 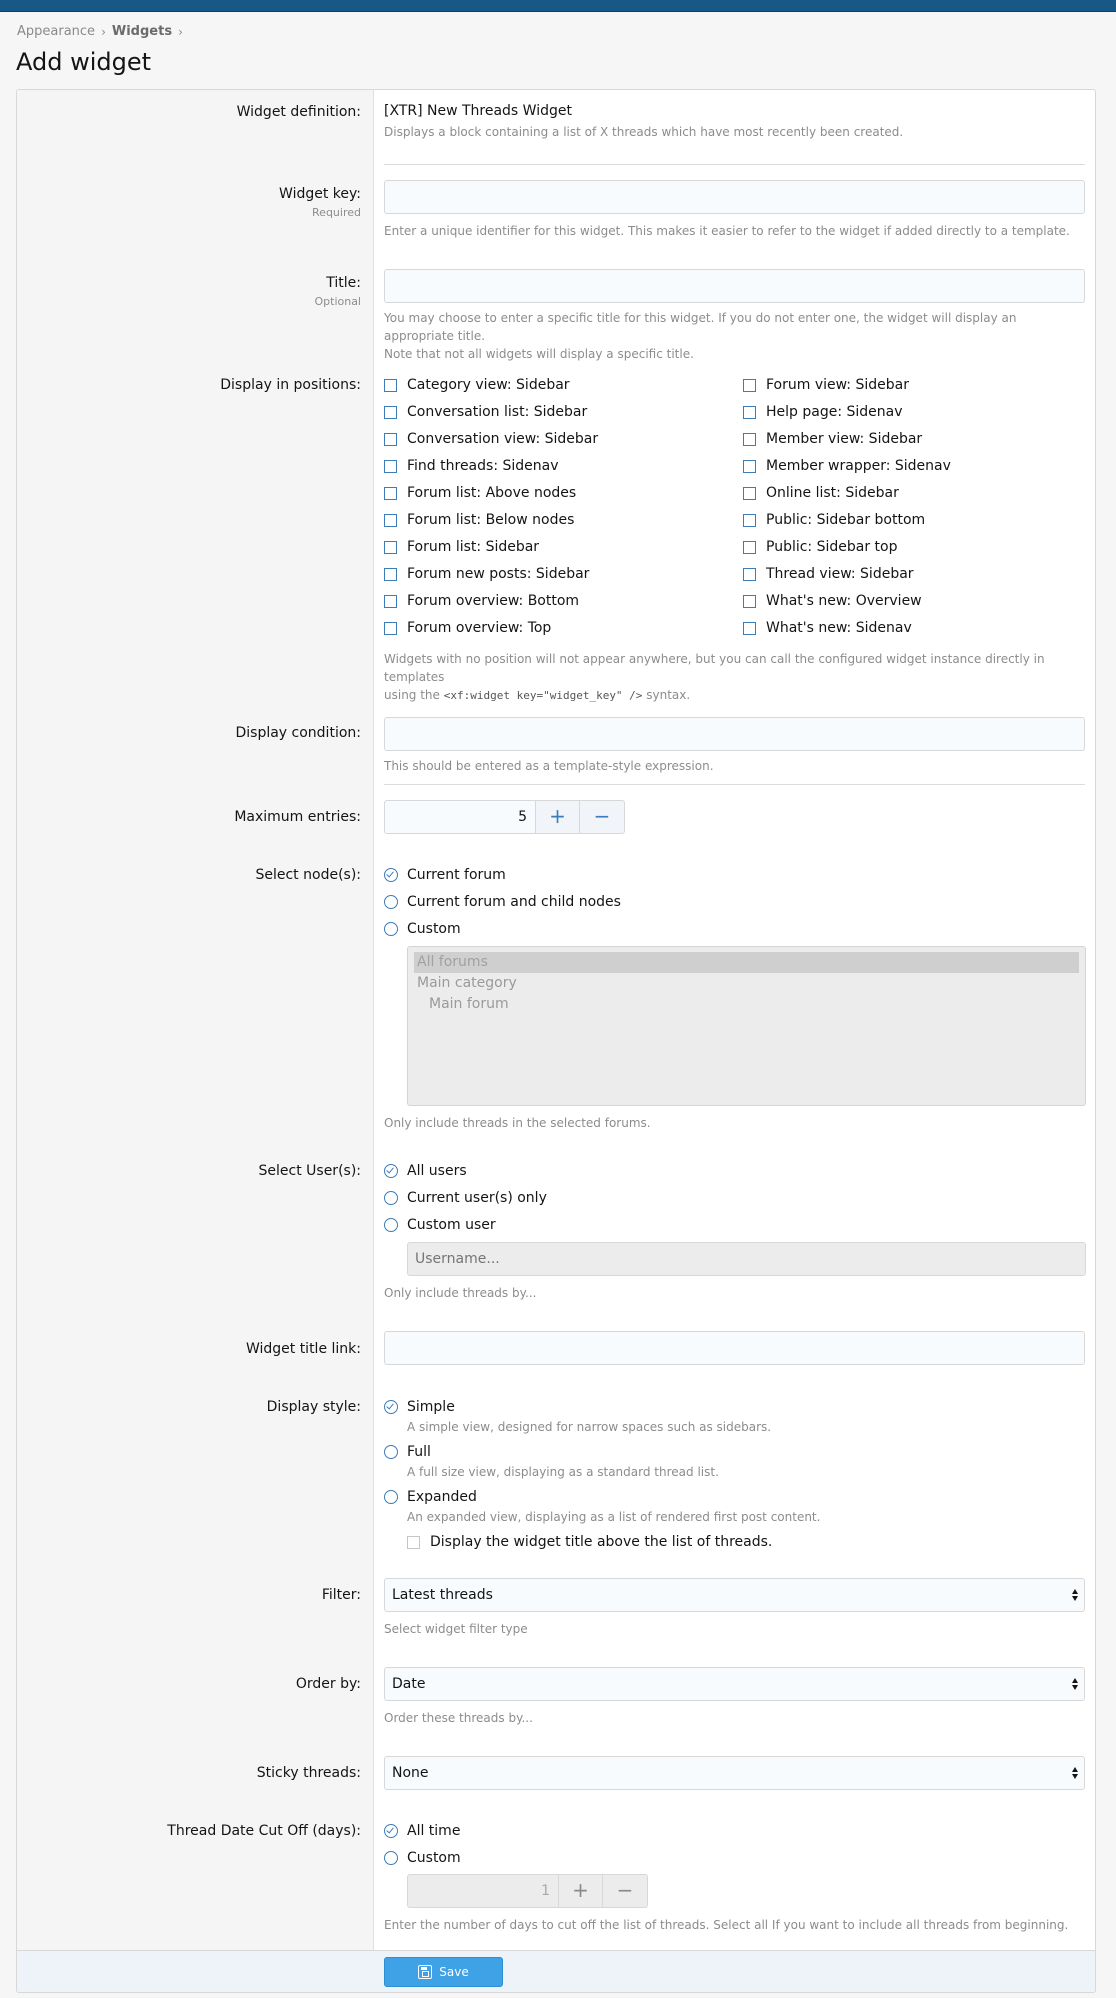 I want to click on position-option: Forum view: Sidebar, so click(x=826, y=385).